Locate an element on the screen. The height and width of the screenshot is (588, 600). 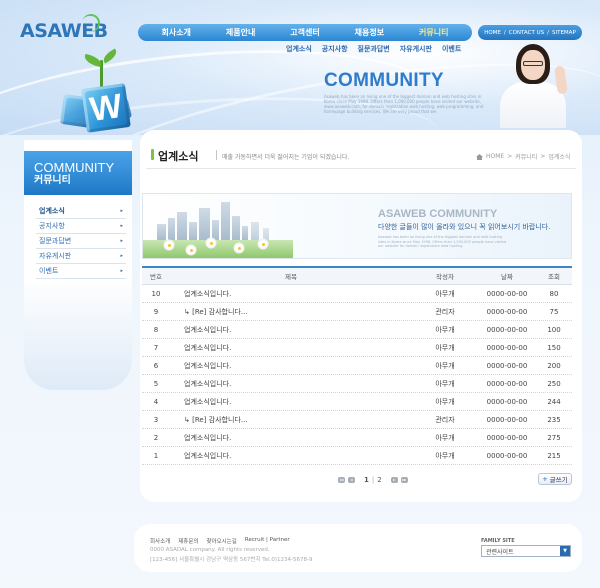
breadcrumb: HOME > 커뮤니티 > 업계소식 is located at coordinates (523, 156).